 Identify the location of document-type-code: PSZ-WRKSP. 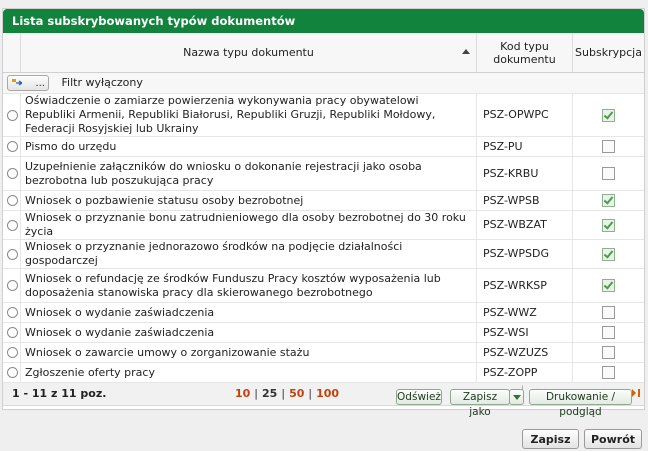
(524, 285).